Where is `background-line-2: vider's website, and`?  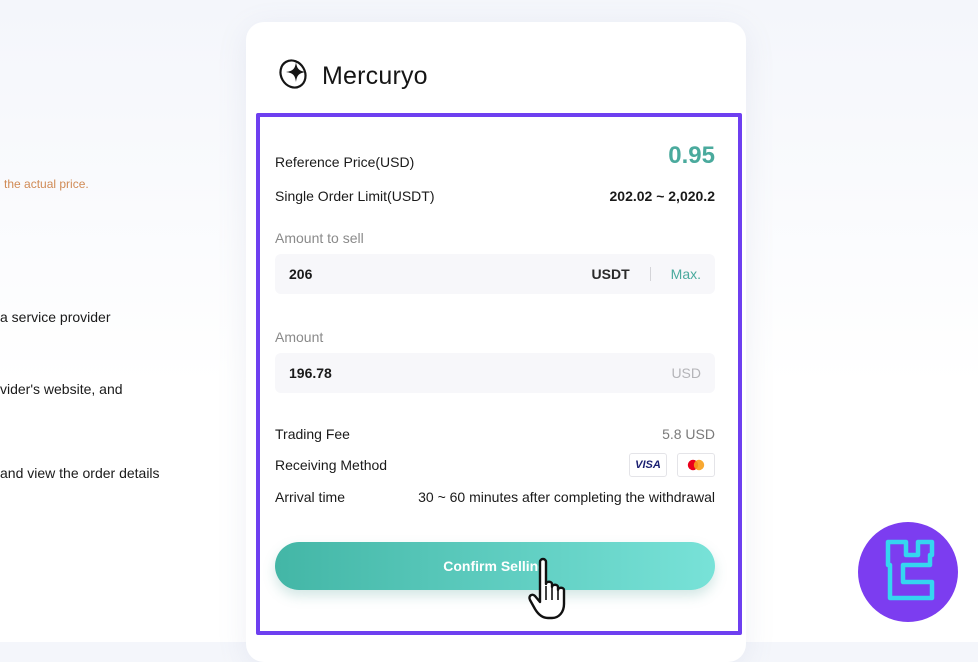 background-line-2: vider's website, and is located at coordinates (61, 389).